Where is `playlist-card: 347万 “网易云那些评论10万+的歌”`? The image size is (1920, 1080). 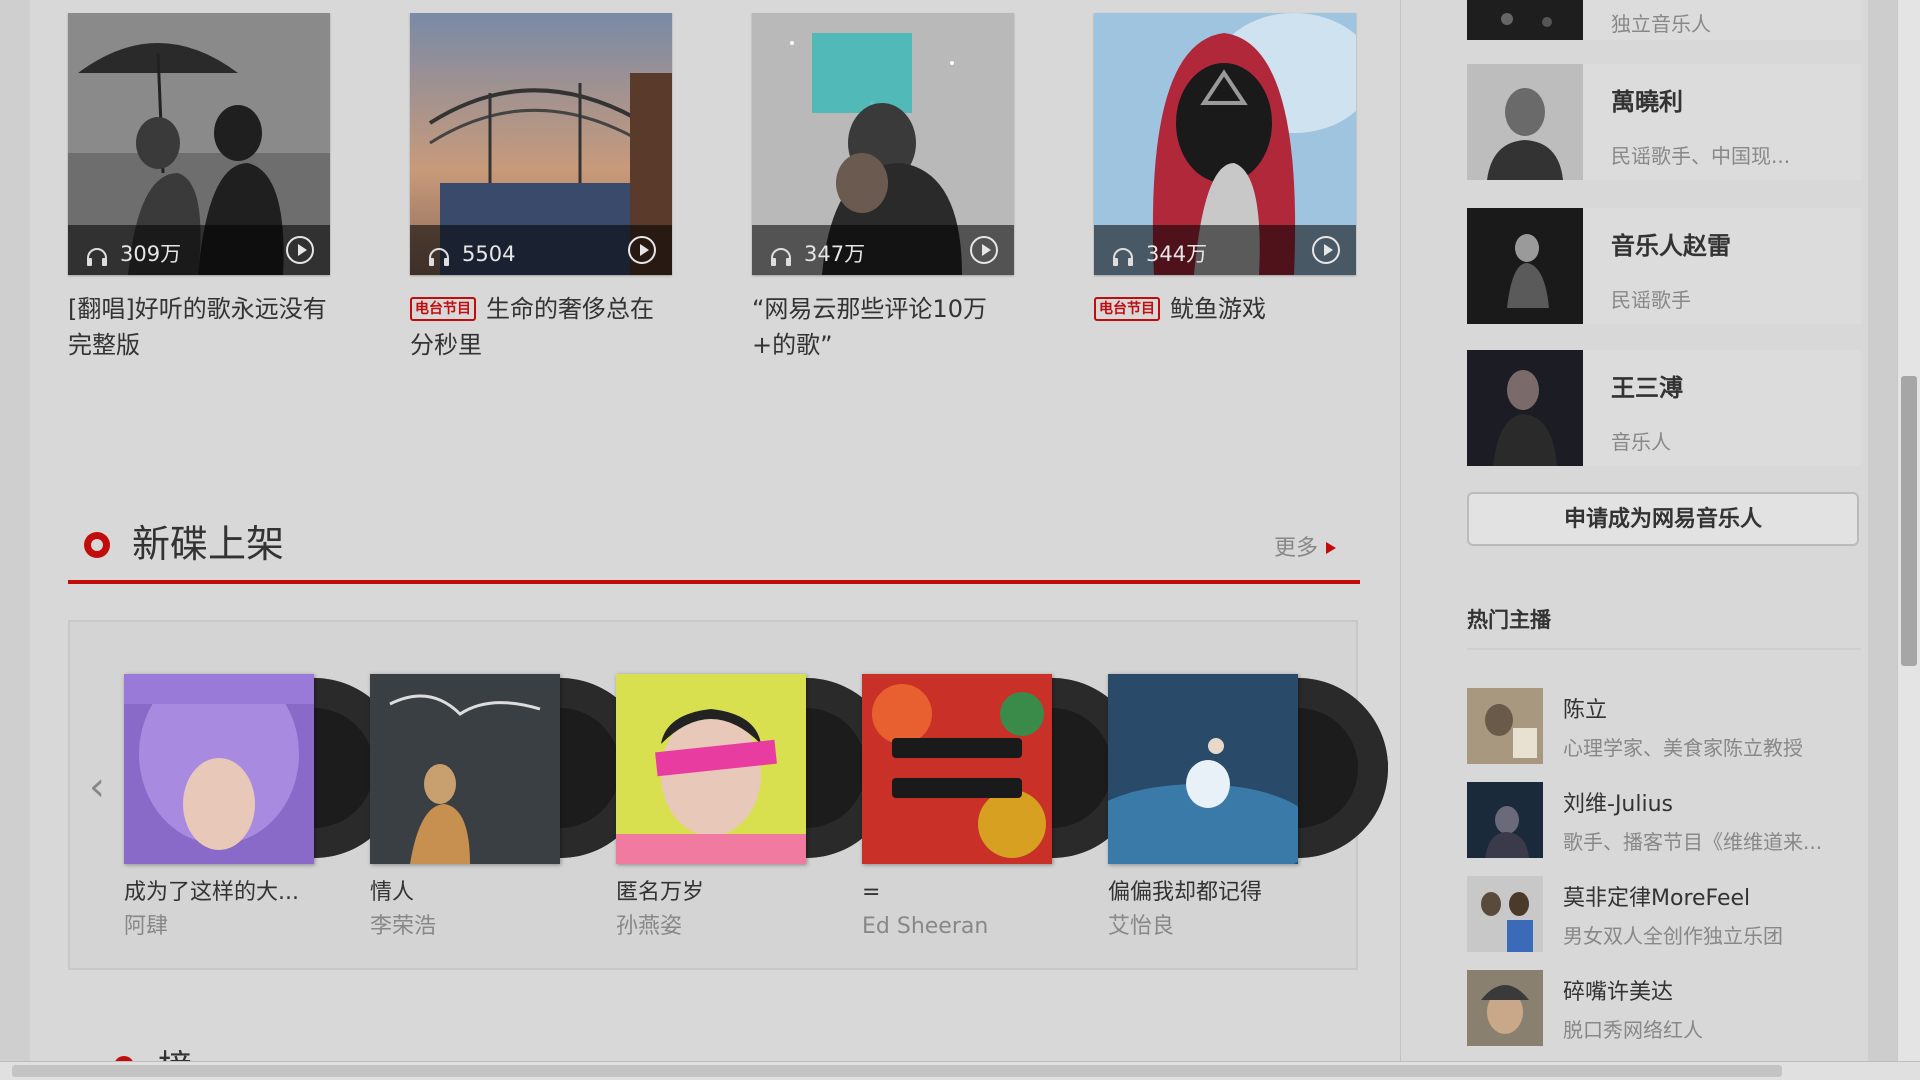 playlist-card: 347万 “网易云那些评论10万+的歌” is located at coordinates (883, 188).